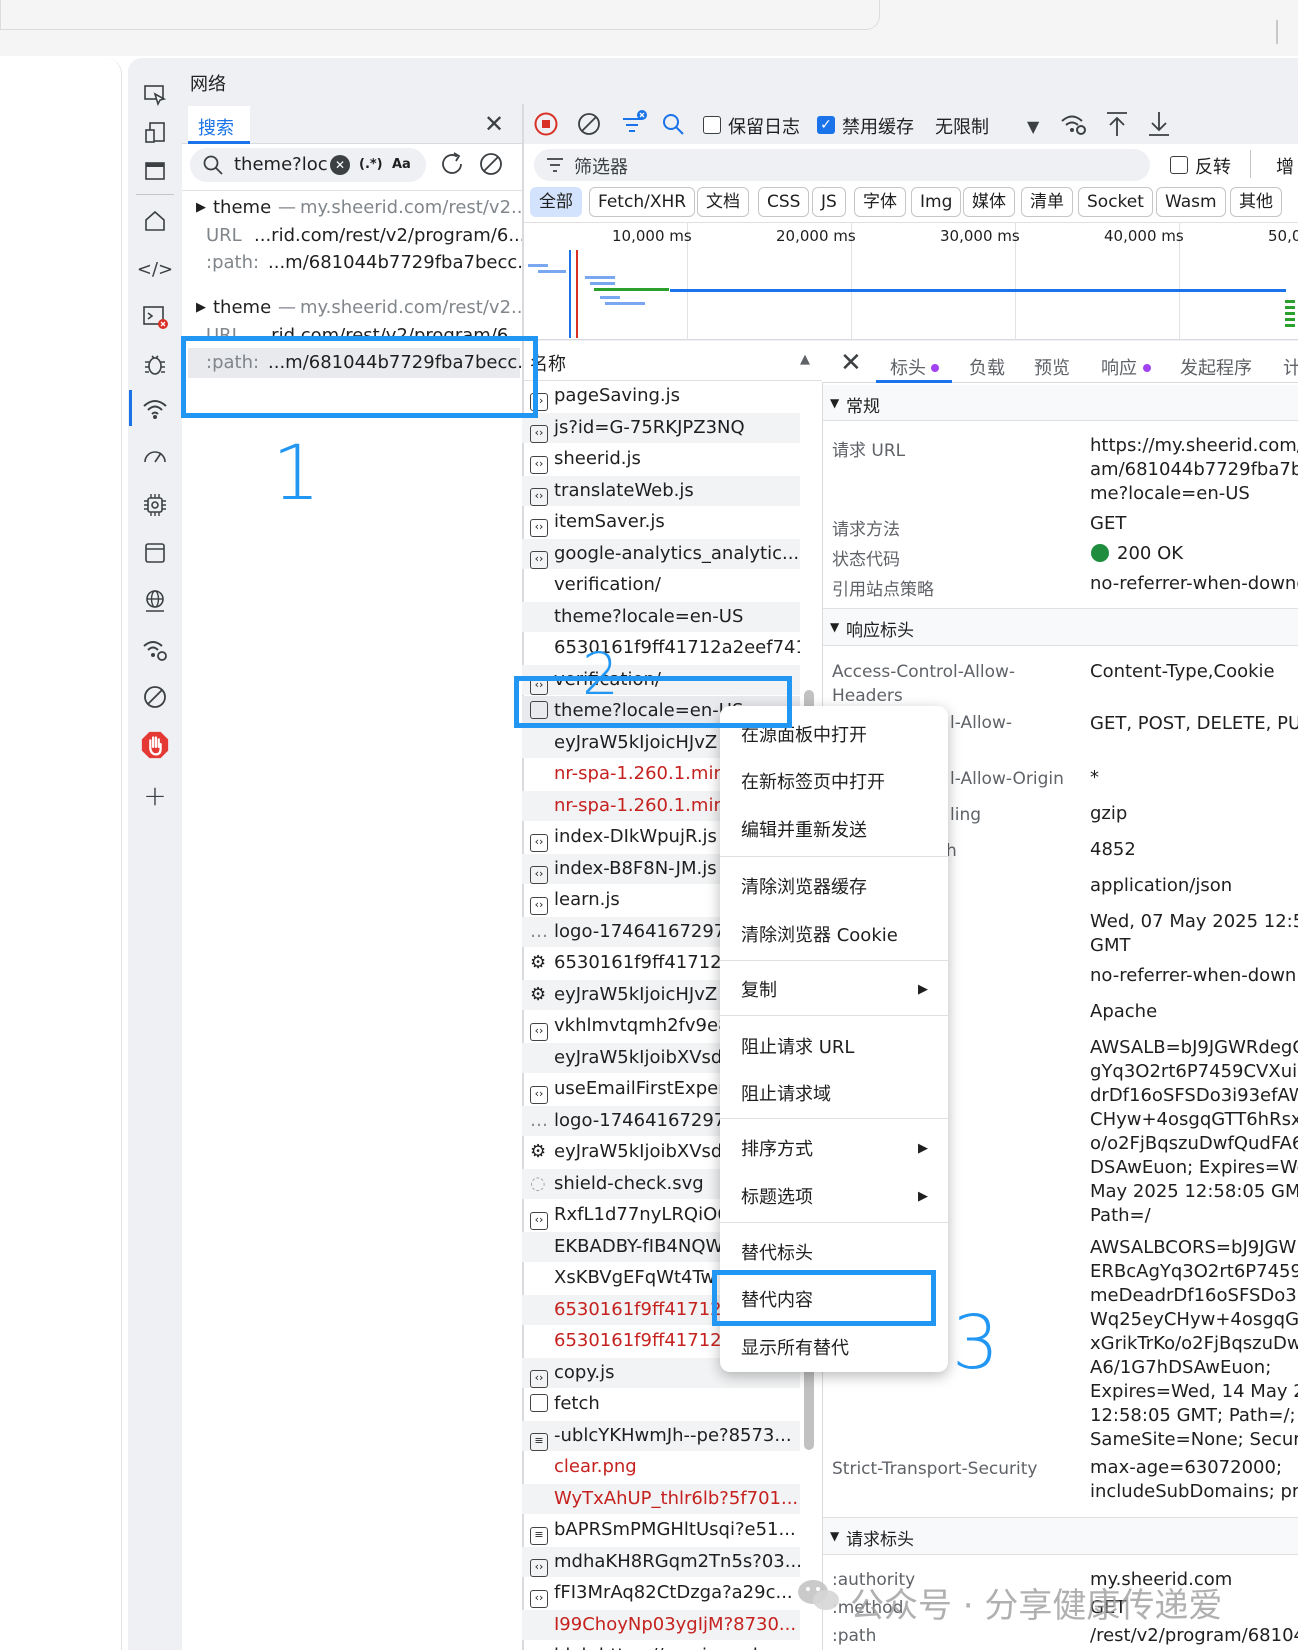 This screenshot has height=1650, width=1298. Describe the element at coordinates (826, 125) in the screenshot. I see `disable-cache-checkbox: ✓` at that location.